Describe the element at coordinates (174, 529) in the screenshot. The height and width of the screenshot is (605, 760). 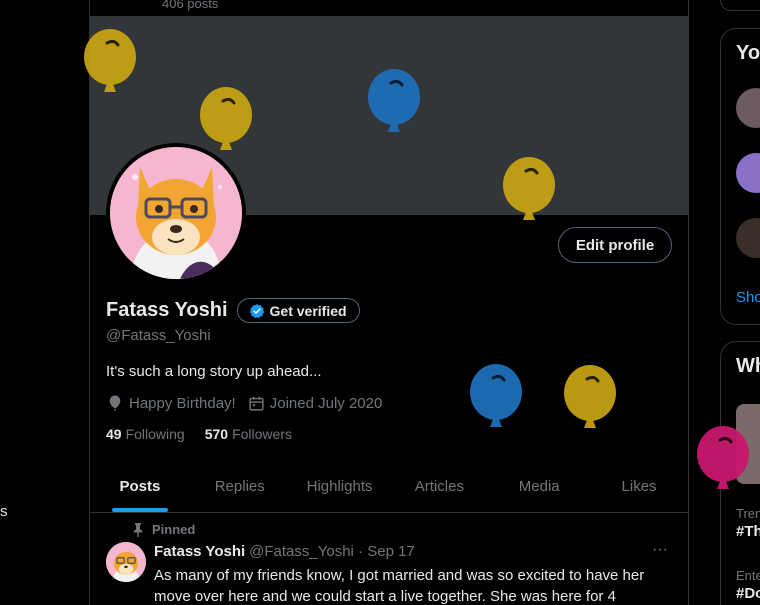
I see `pinned-label: Pinned` at that location.